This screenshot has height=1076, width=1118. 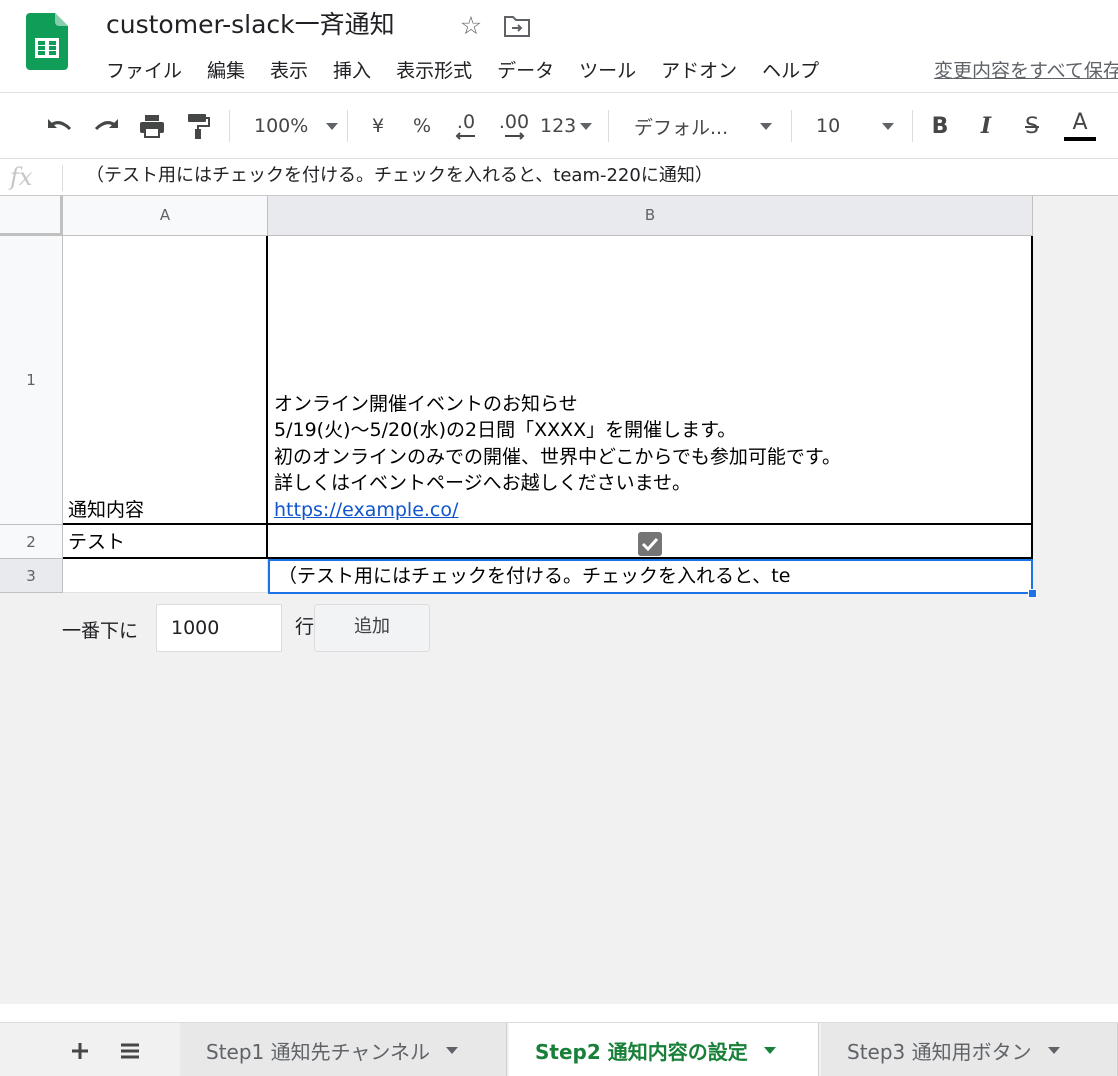 I want to click on row-header-2: 2, so click(x=31, y=542).